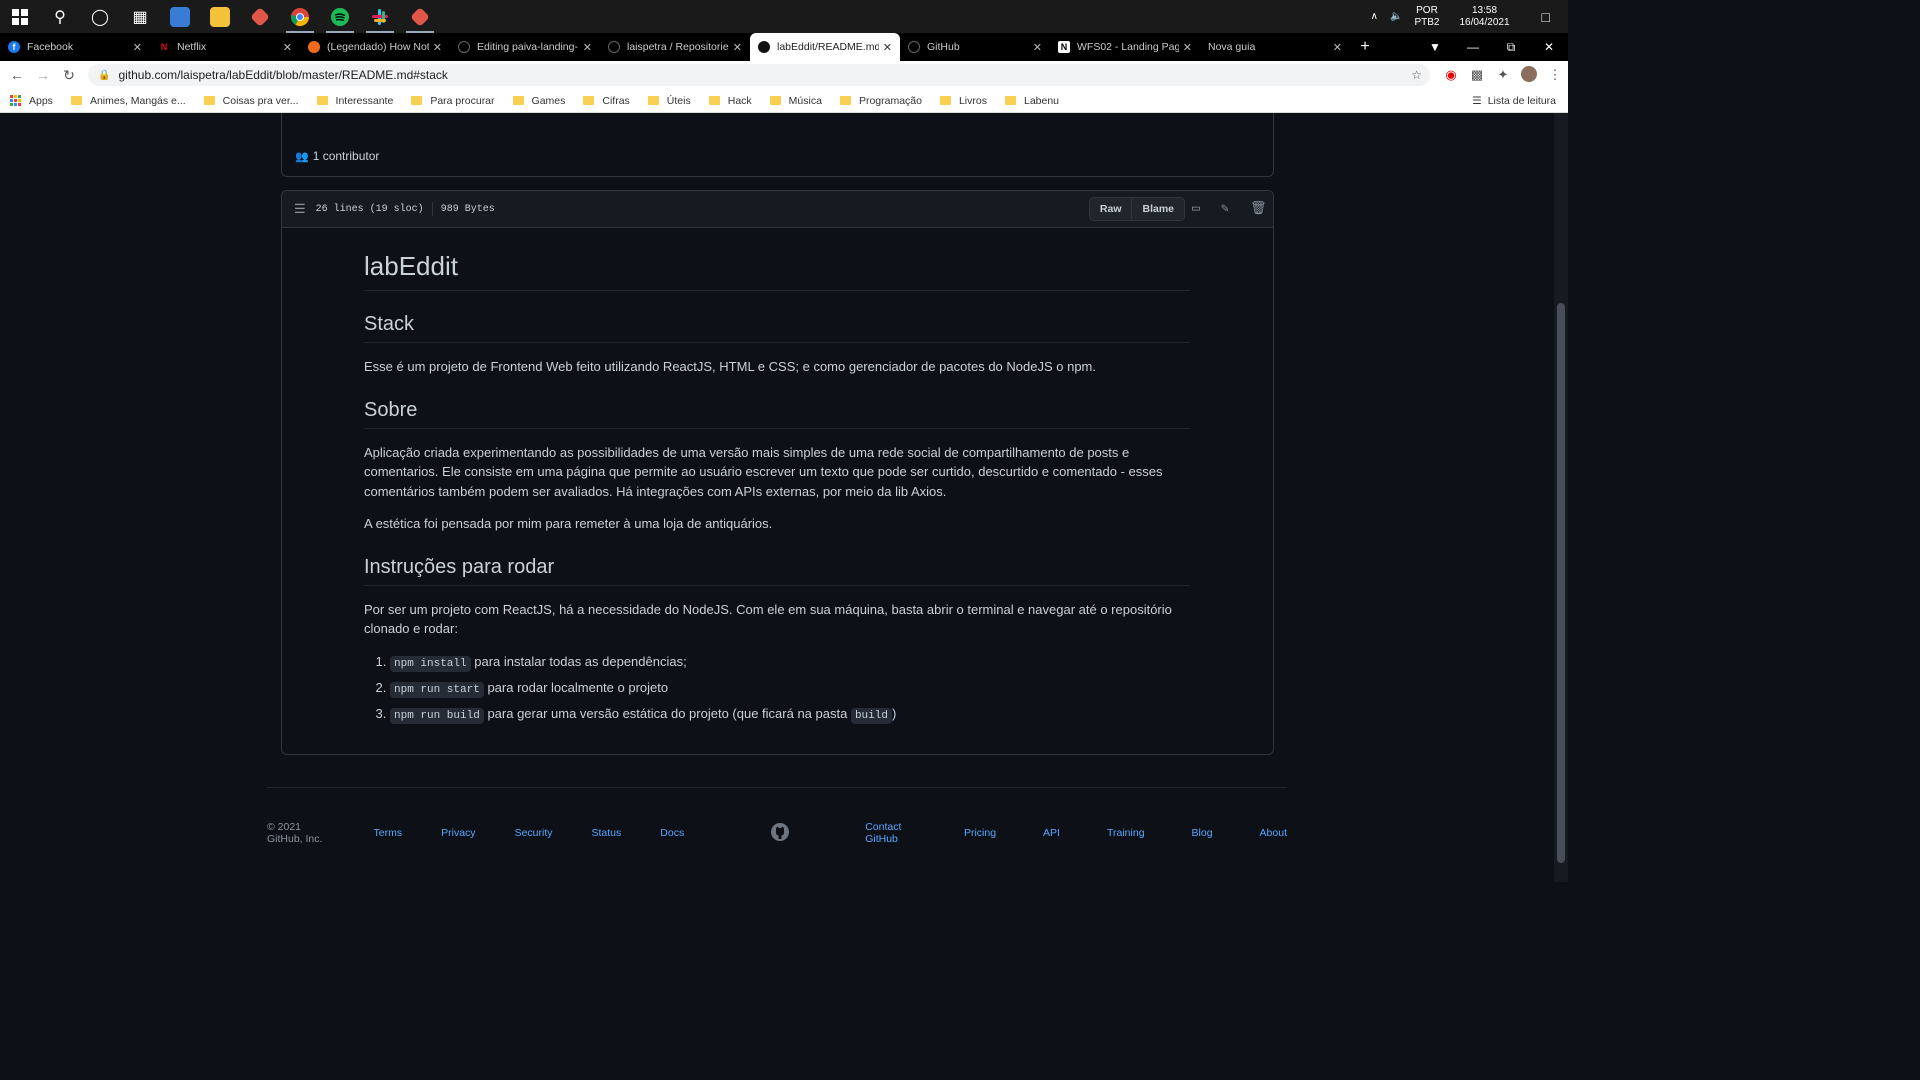 The image size is (1920, 1080). What do you see at coordinates (1396, 17) in the screenshot?
I see `volume-icon: 🔈` at bounding box center [1396, 17].